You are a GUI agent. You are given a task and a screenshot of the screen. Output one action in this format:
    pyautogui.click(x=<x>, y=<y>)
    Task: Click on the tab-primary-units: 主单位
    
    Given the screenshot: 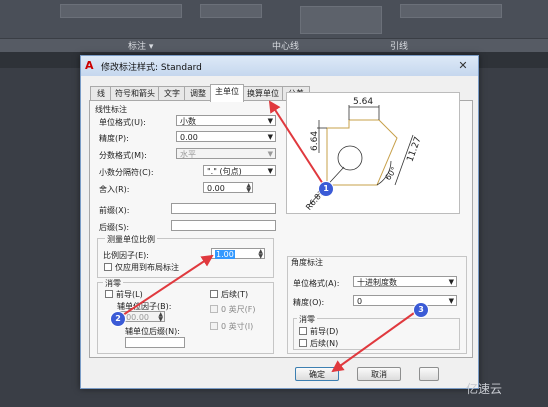 What is the action you would take?
    pyautogui.click(x=227, y=93)
    